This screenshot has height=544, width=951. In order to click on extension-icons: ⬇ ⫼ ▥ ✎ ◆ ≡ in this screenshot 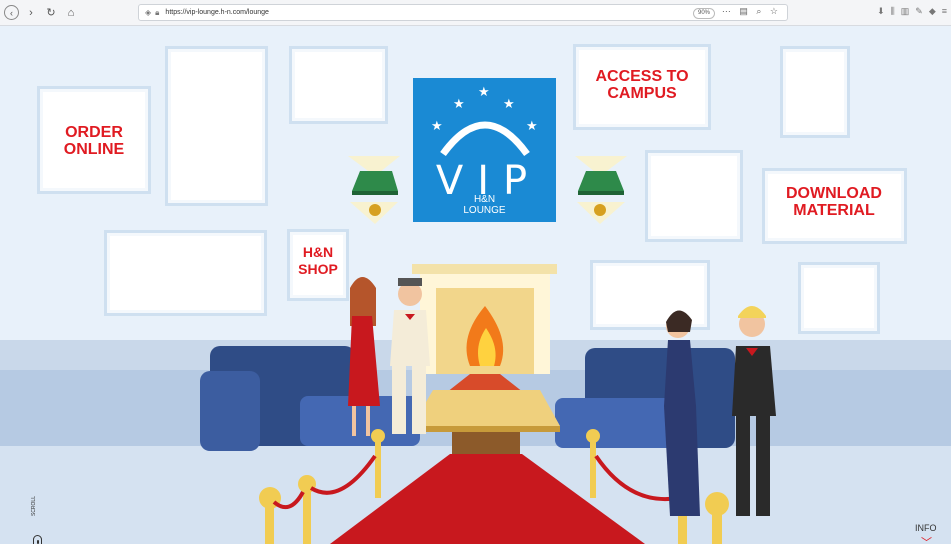, I will do `click(912, 11)`.